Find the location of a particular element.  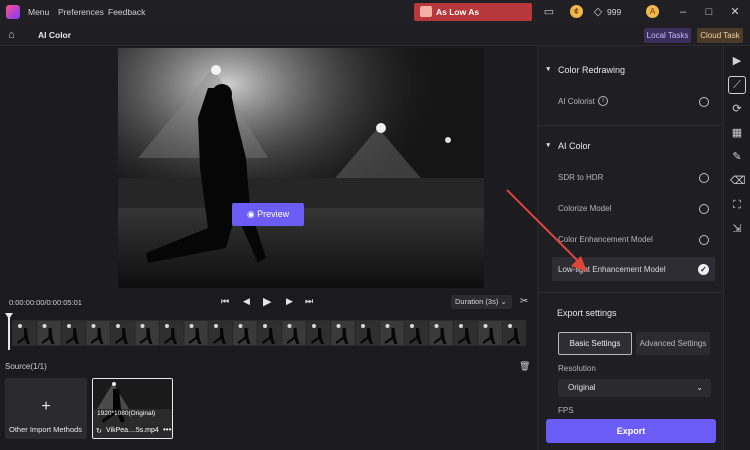

duration-value: Duration (3s) is located at coordinates (477, 301).